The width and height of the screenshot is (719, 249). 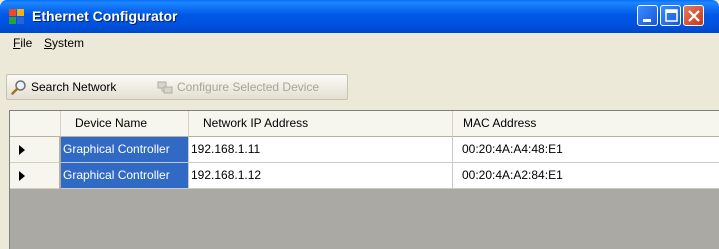 What do you see at coordinates (74, 87) in the screenshot?
I see `search-network-label: Search Network` at bounding box center [74, 87].